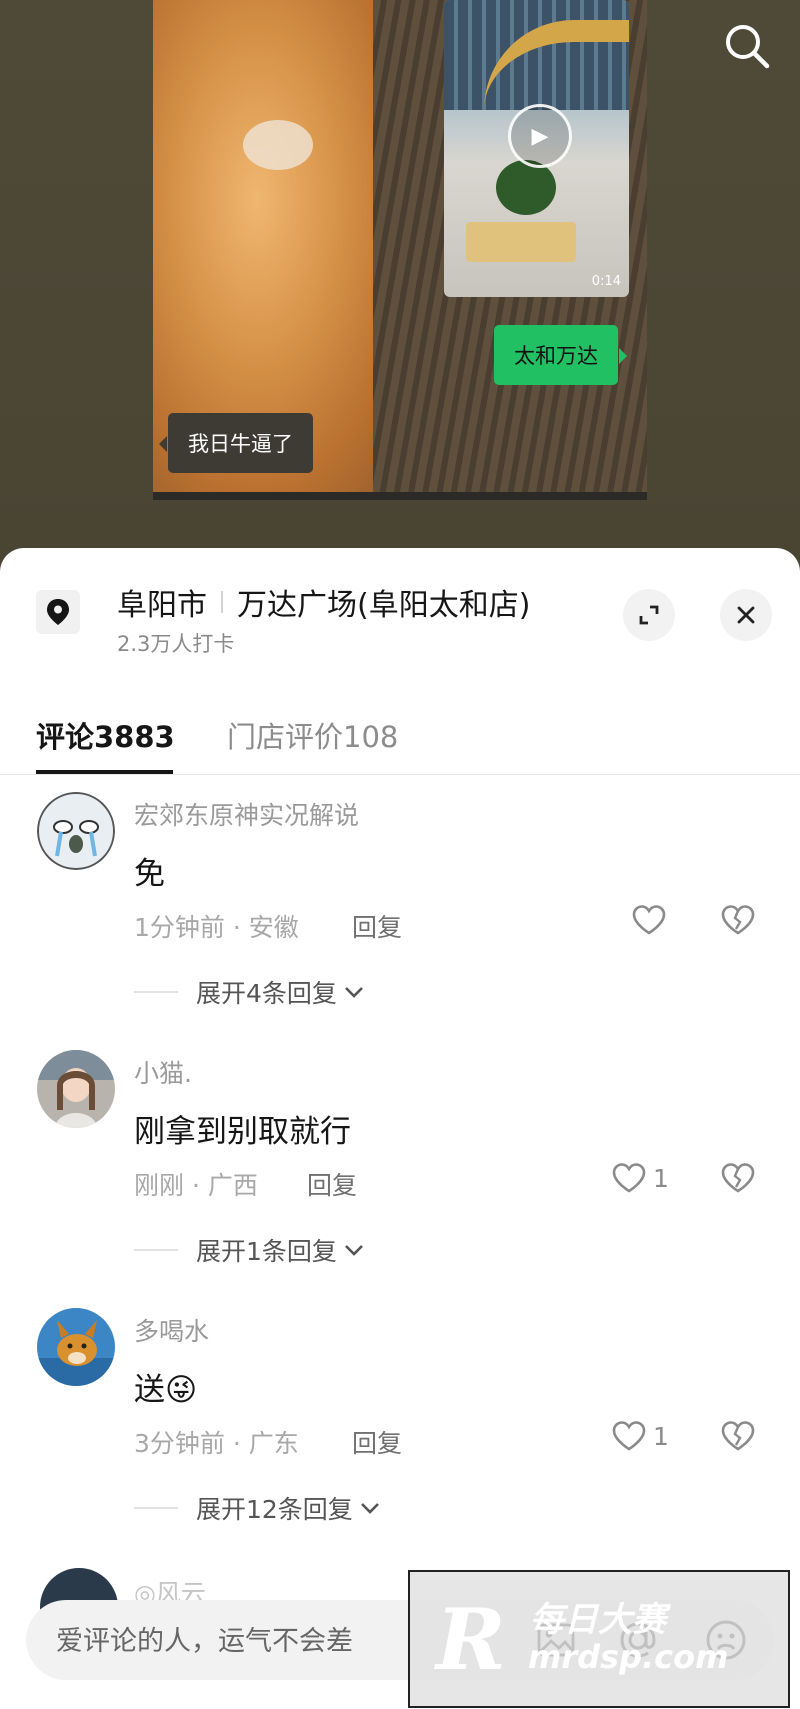 The image size is (800, 1709). I want to click on planter-image, so click(521, 242).